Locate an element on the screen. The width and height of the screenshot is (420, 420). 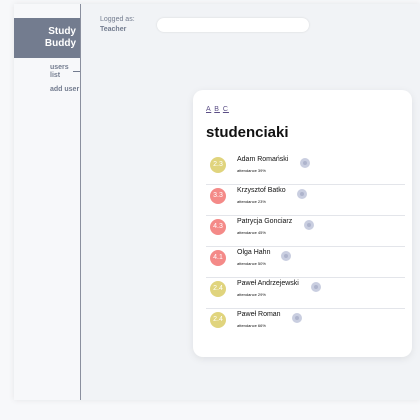
list-item: 2.4 Paweł Andrzejewski attendance 29% is located at coordinates (305, 293).